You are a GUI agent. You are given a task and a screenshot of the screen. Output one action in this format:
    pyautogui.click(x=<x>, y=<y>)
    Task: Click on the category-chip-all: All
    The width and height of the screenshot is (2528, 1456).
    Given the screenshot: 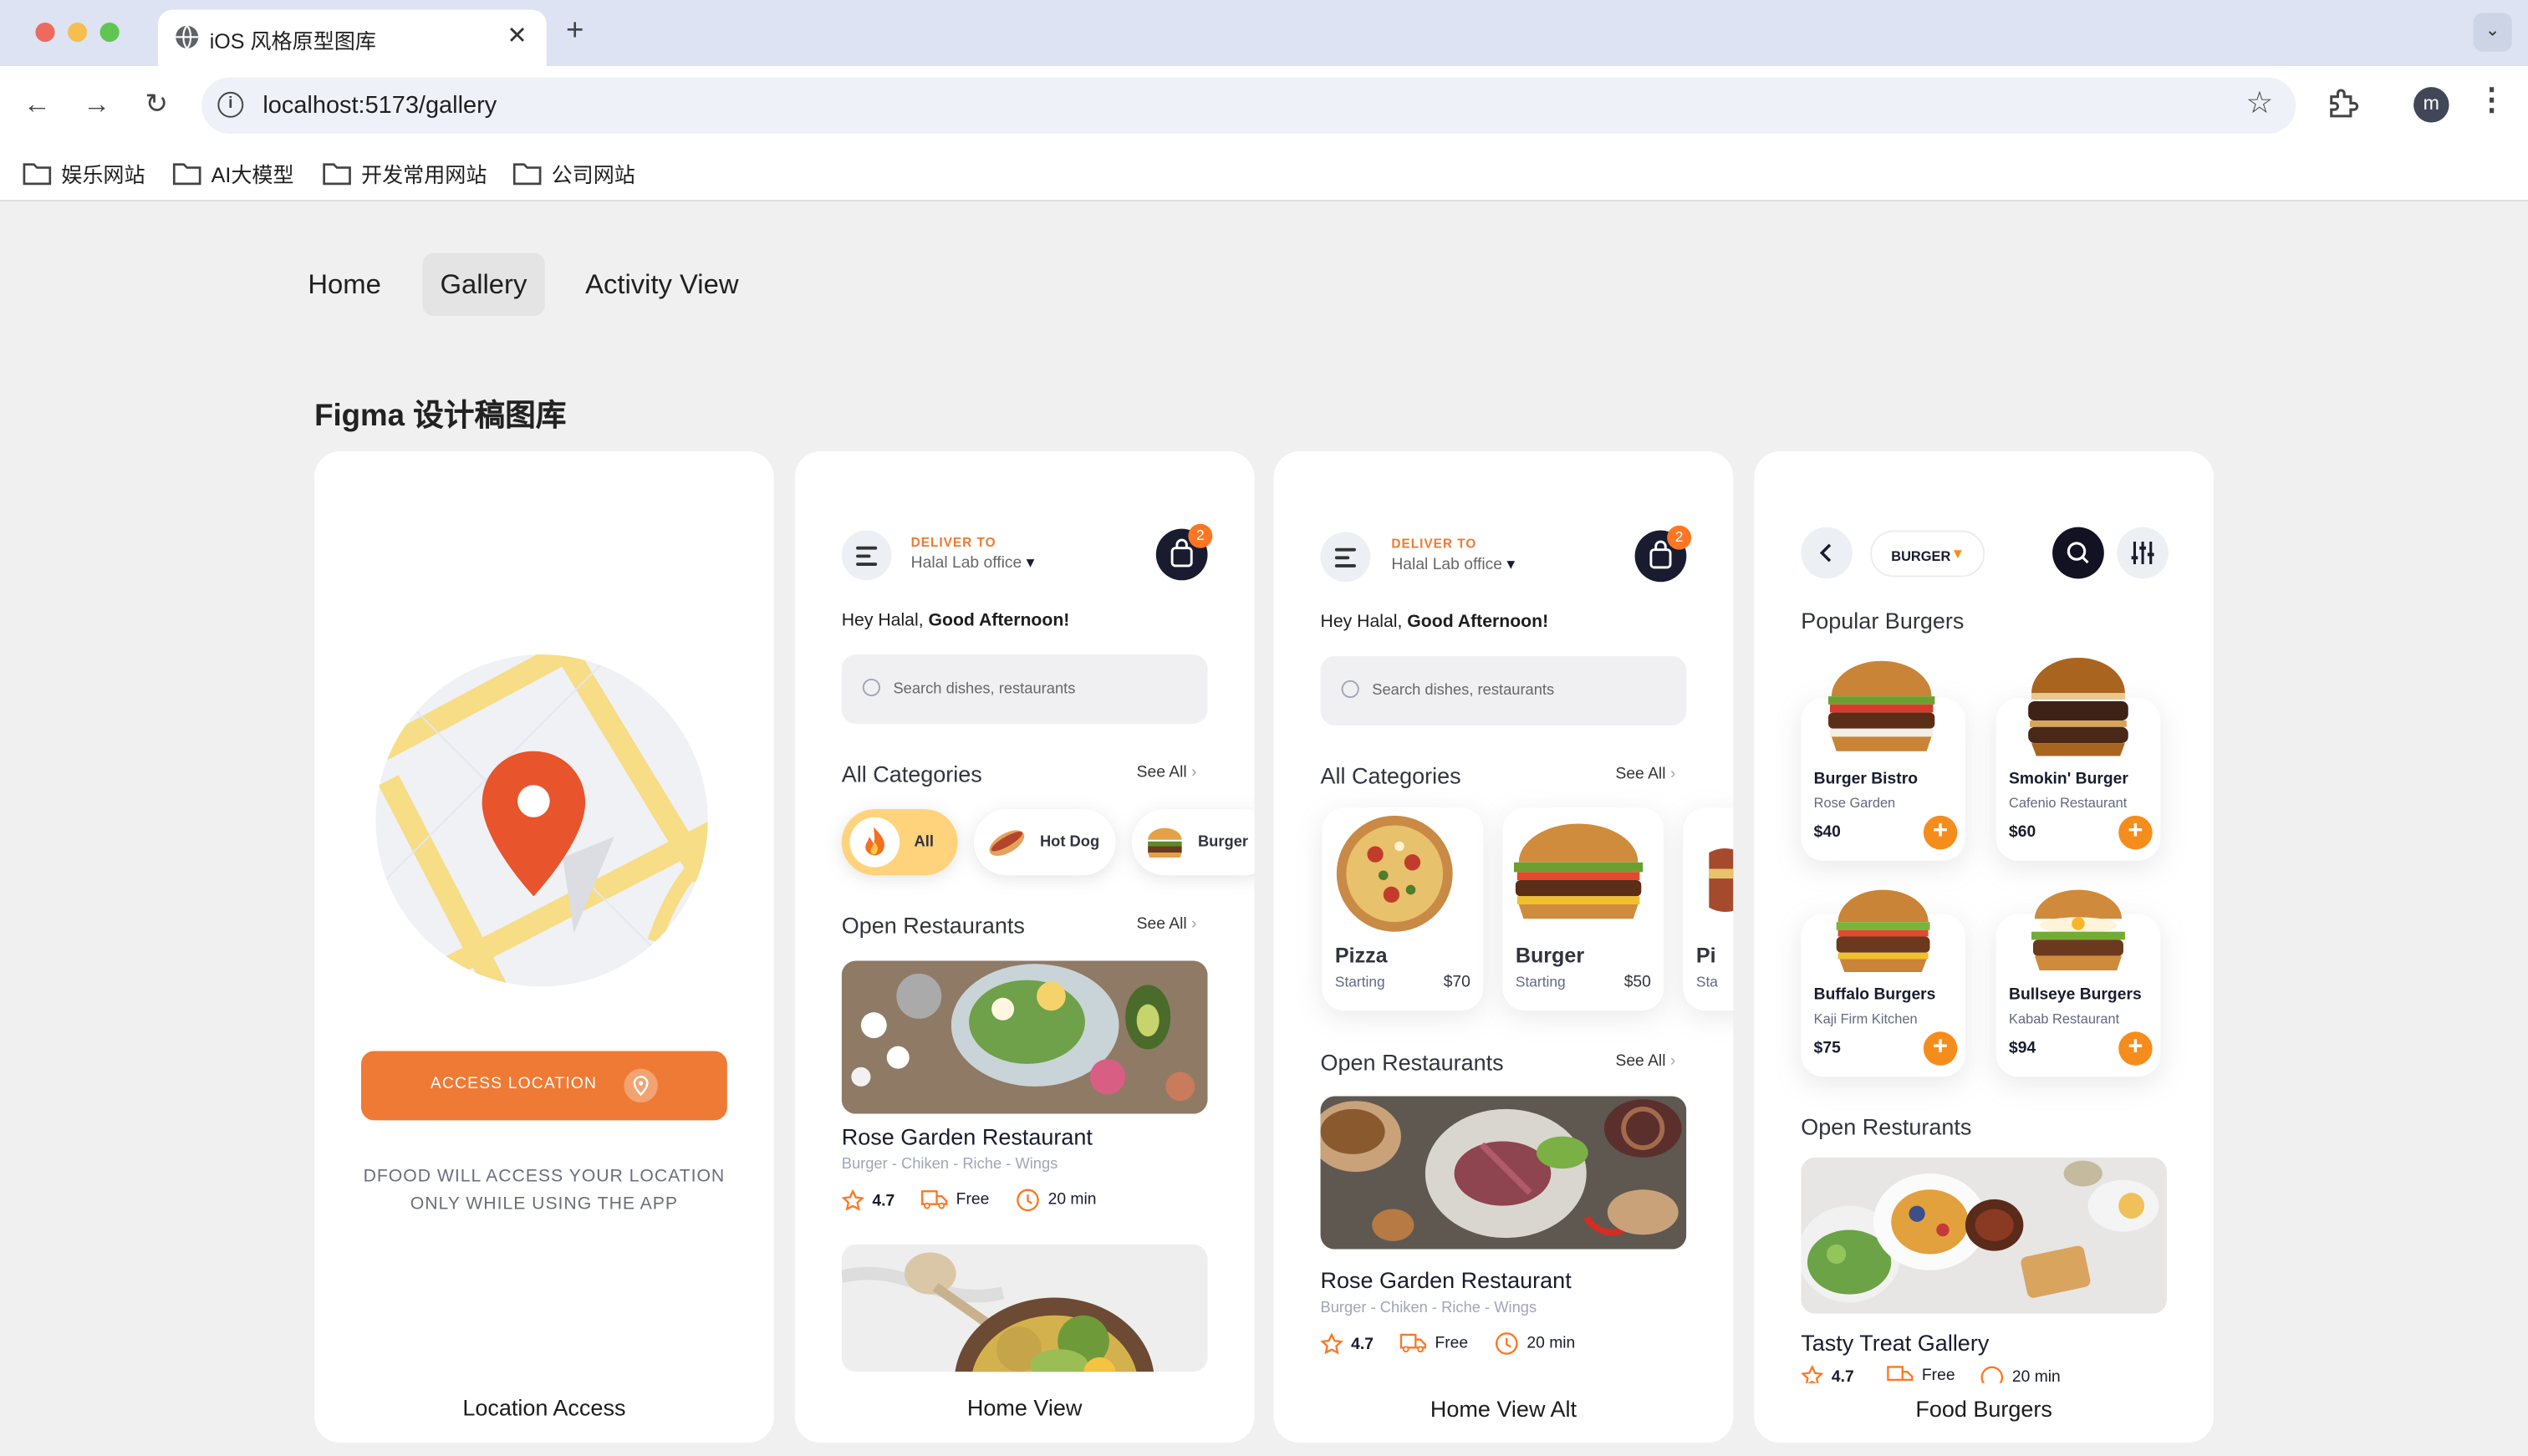 What is the action you would take?
    pyautogui.click(x=899, y=842)
    